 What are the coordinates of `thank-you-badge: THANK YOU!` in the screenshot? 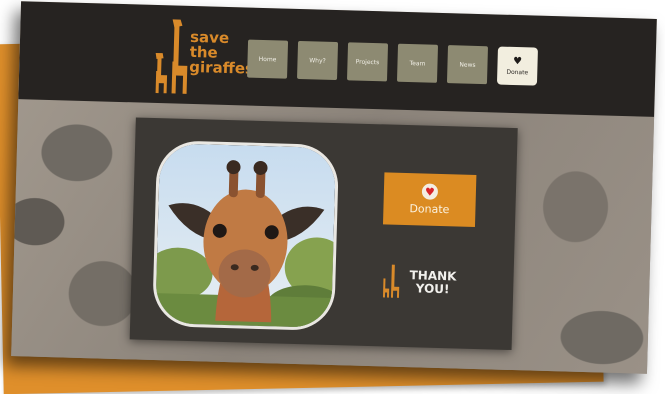 It's located at (434, 283).